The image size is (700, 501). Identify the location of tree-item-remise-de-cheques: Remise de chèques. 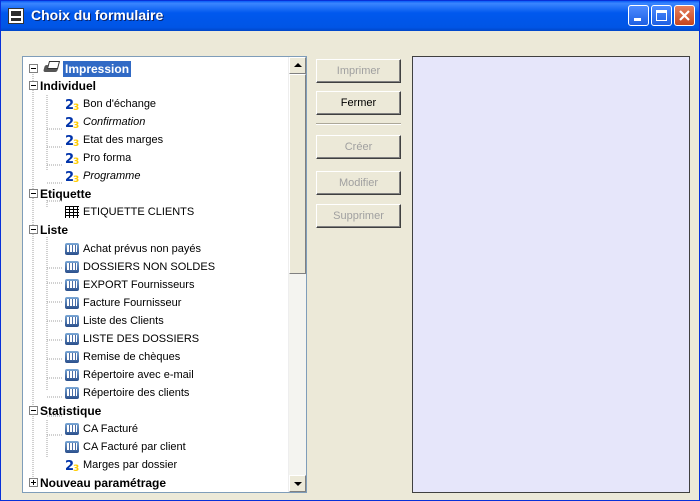
(131, 357).